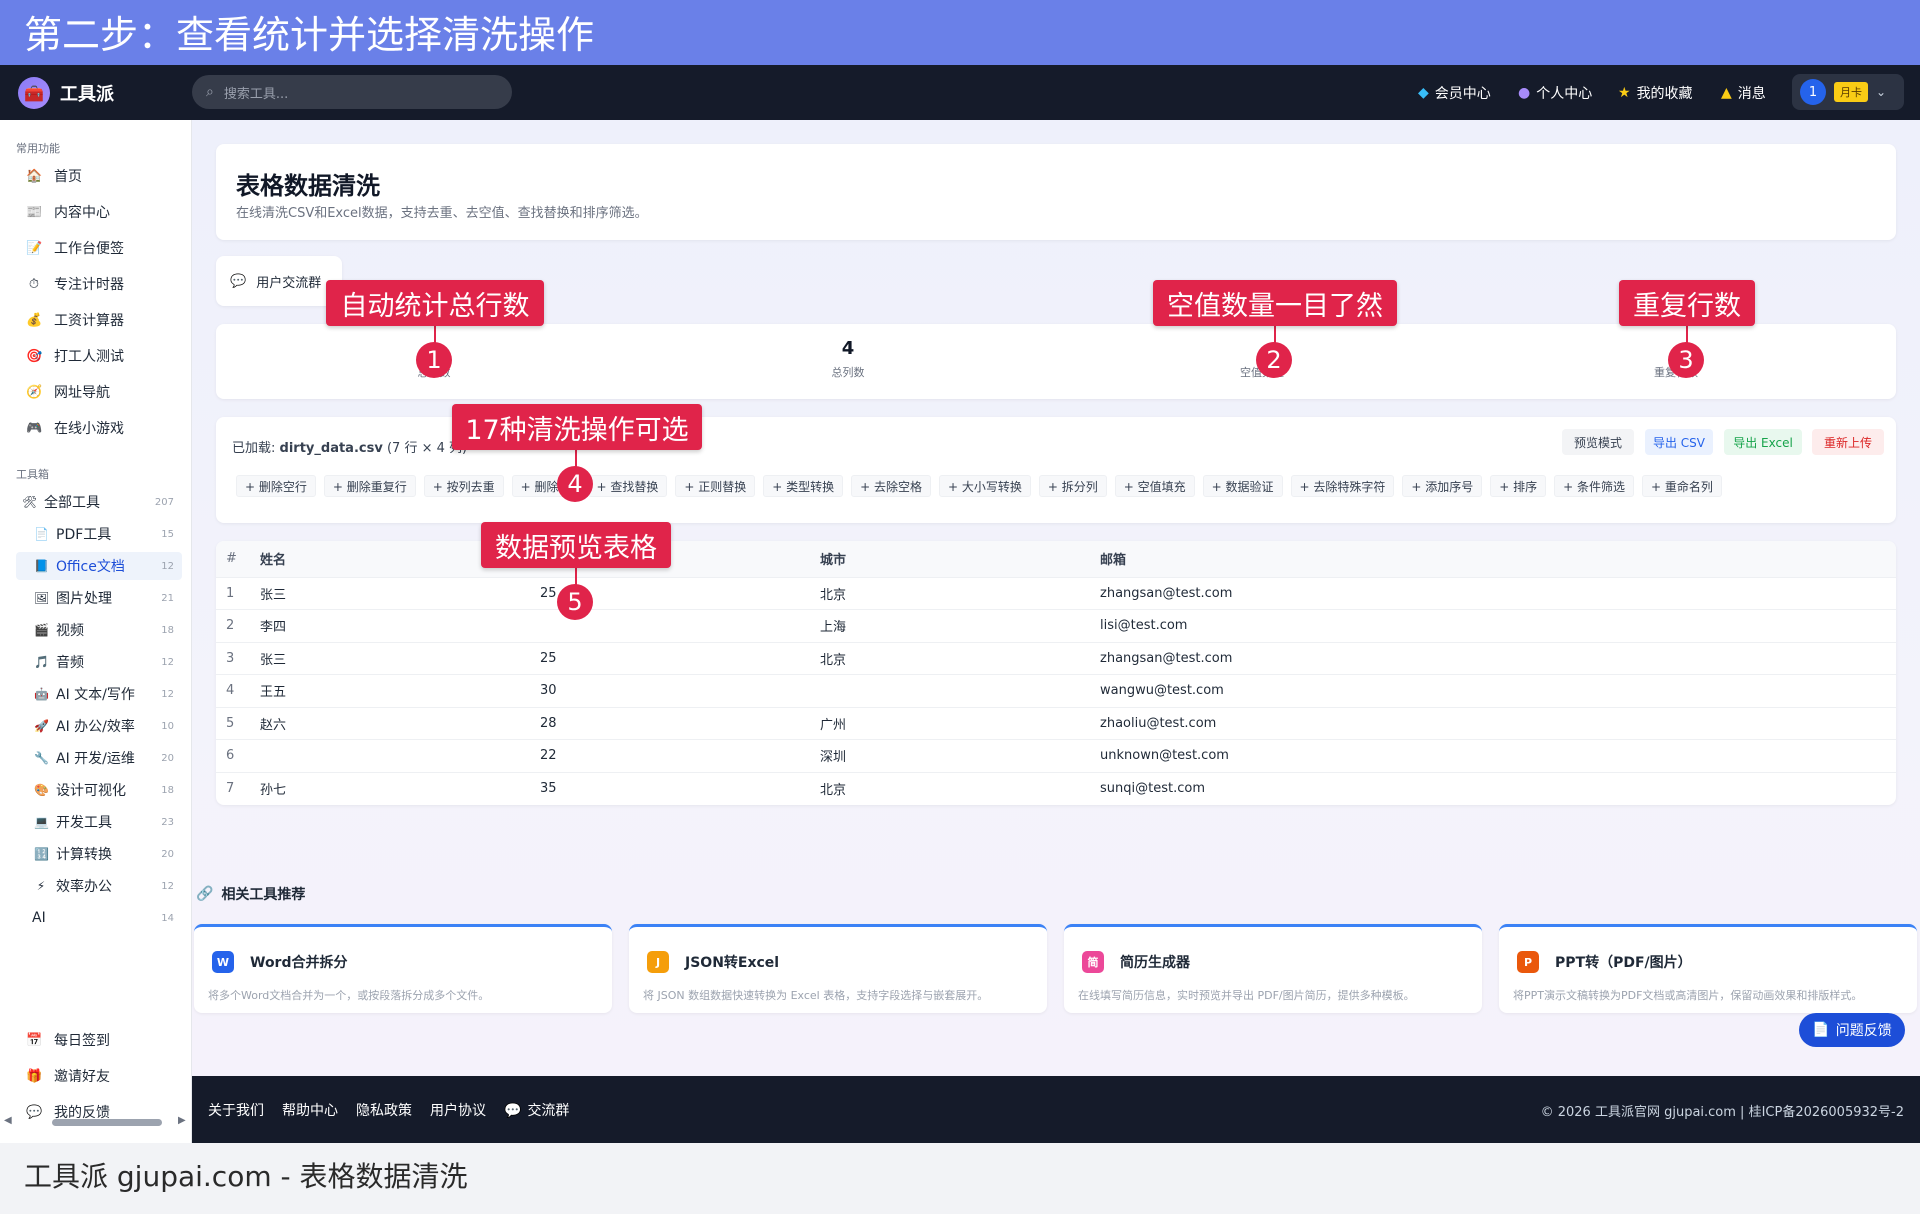 This screenshot has height=1214, width=1920. I want to click on table-cell: 7, so click(238, 788).